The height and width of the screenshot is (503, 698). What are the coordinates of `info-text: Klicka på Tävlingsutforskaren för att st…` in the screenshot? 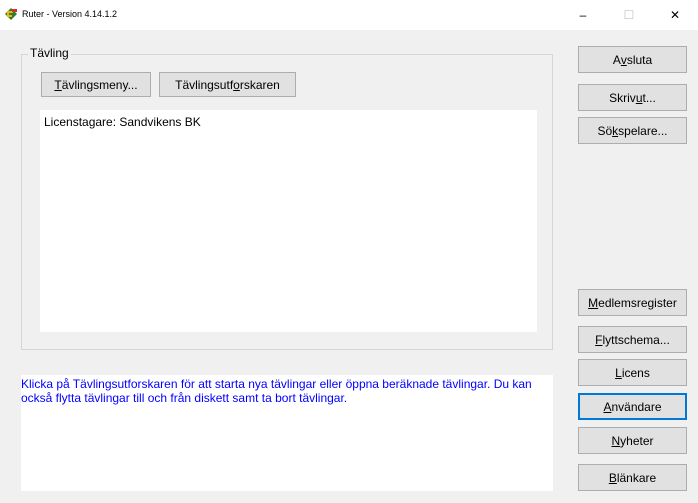 It's located at (276, 391).